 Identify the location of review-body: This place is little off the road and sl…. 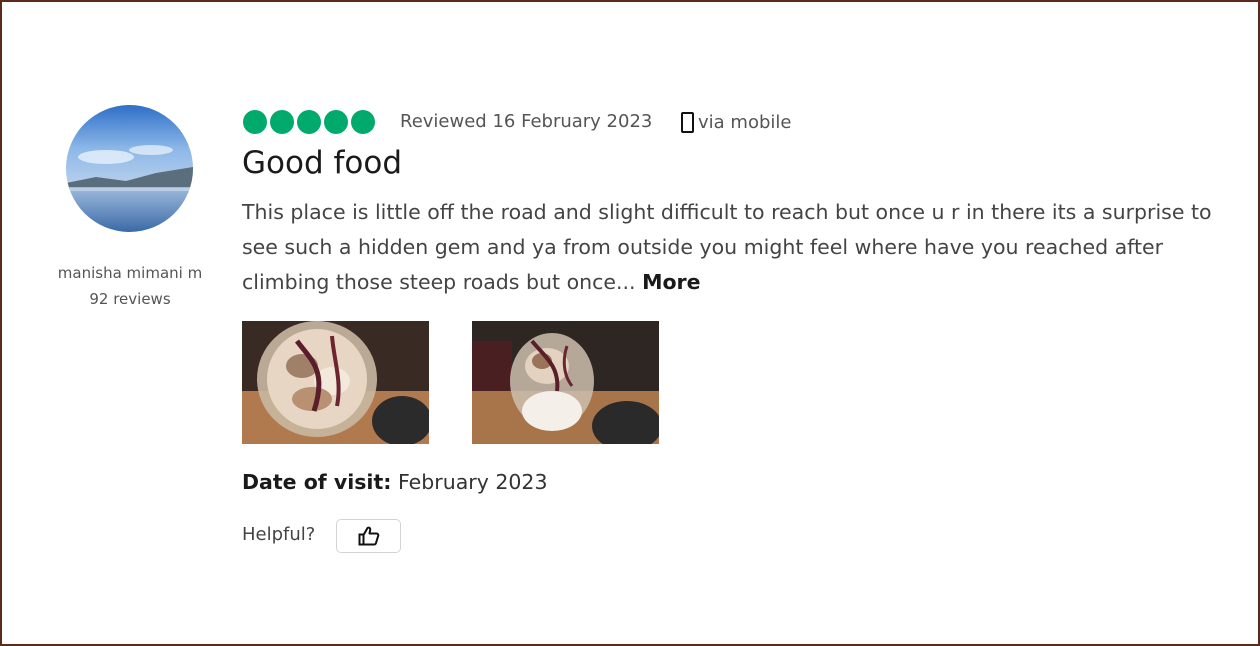
(737, 247).